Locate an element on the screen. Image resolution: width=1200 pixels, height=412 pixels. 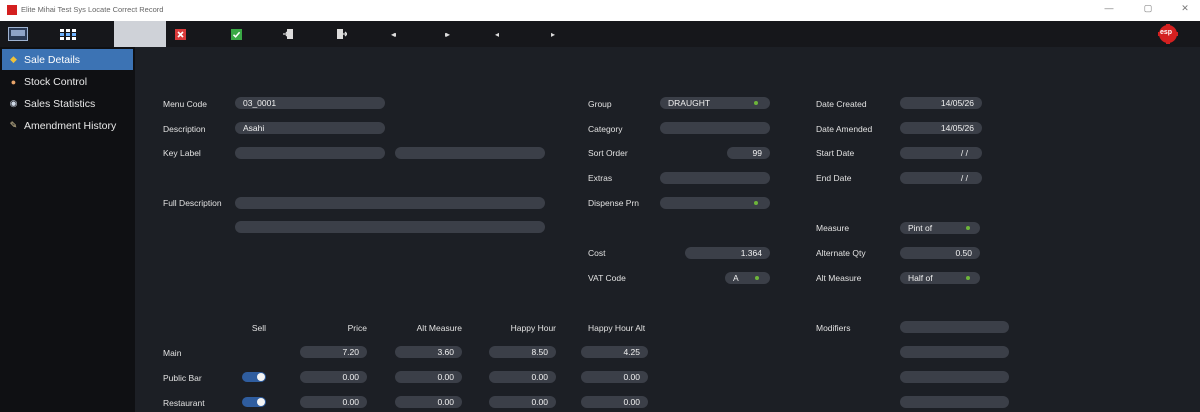
dispense-prn-label: Dispense Prn is located at coordinates (614, 203).